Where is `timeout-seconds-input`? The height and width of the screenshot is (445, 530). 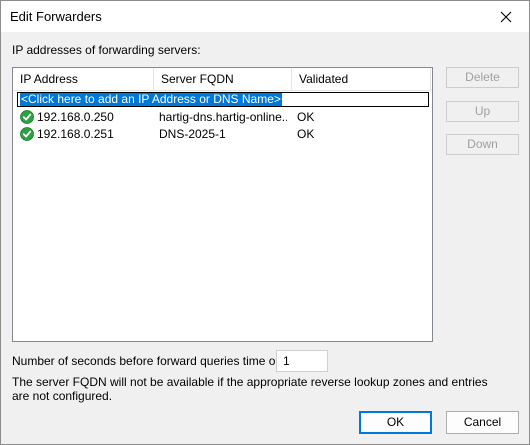
timeout-seconds-input is located at coordinates (302, 361).